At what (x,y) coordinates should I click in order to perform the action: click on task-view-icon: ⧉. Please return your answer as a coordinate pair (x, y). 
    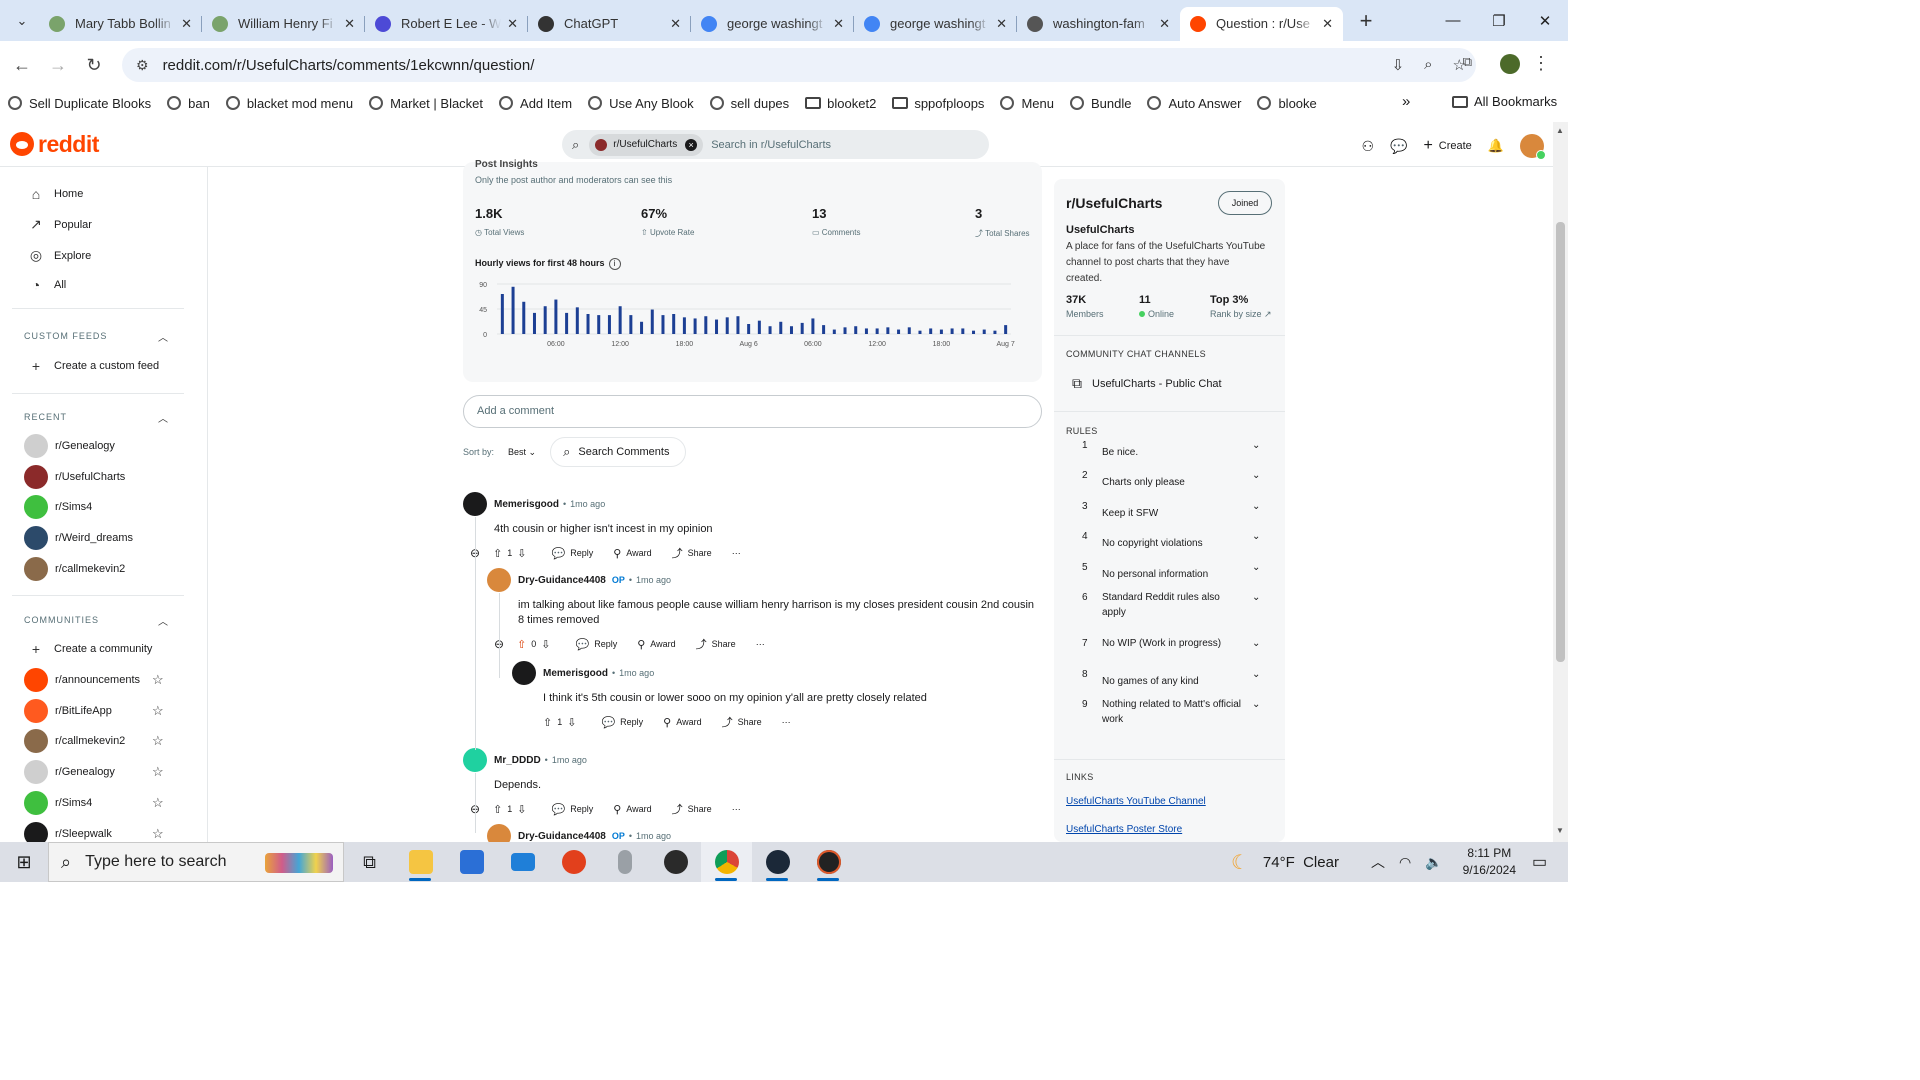
    Looking at the image, I should click on (369, 862).